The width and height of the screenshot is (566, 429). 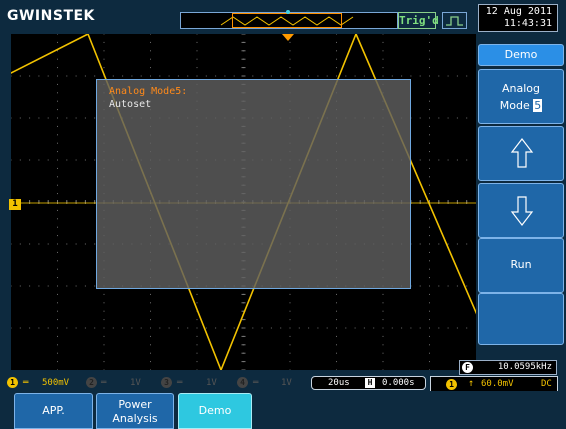 I want to click on ch2-coupling-icon: ═, so click(x=104, y=383).